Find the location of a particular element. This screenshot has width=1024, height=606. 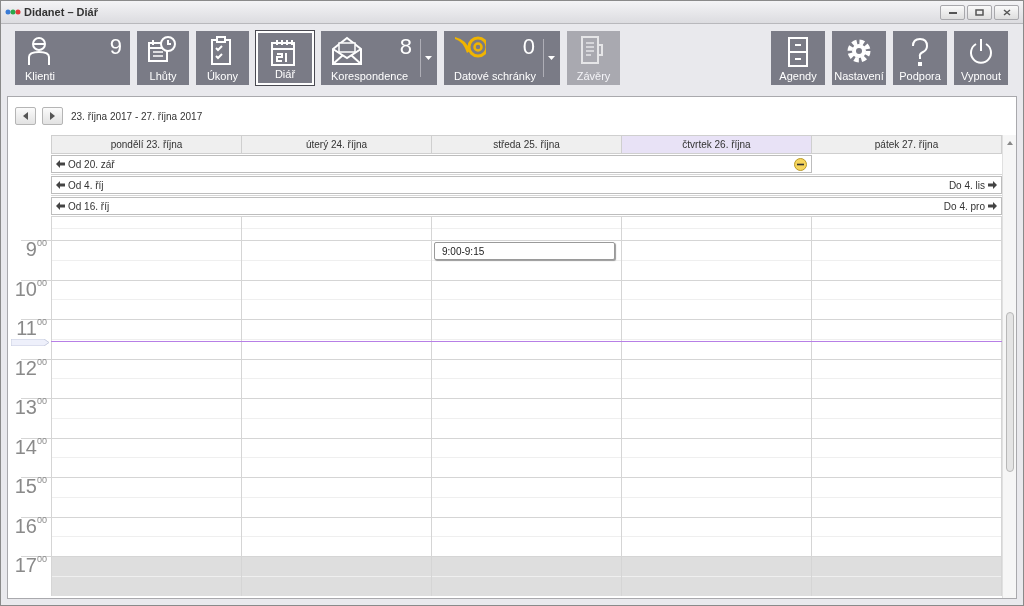

date-range: 23. října 2017 - 27. října 2017 is located at coordinates (137, 116).